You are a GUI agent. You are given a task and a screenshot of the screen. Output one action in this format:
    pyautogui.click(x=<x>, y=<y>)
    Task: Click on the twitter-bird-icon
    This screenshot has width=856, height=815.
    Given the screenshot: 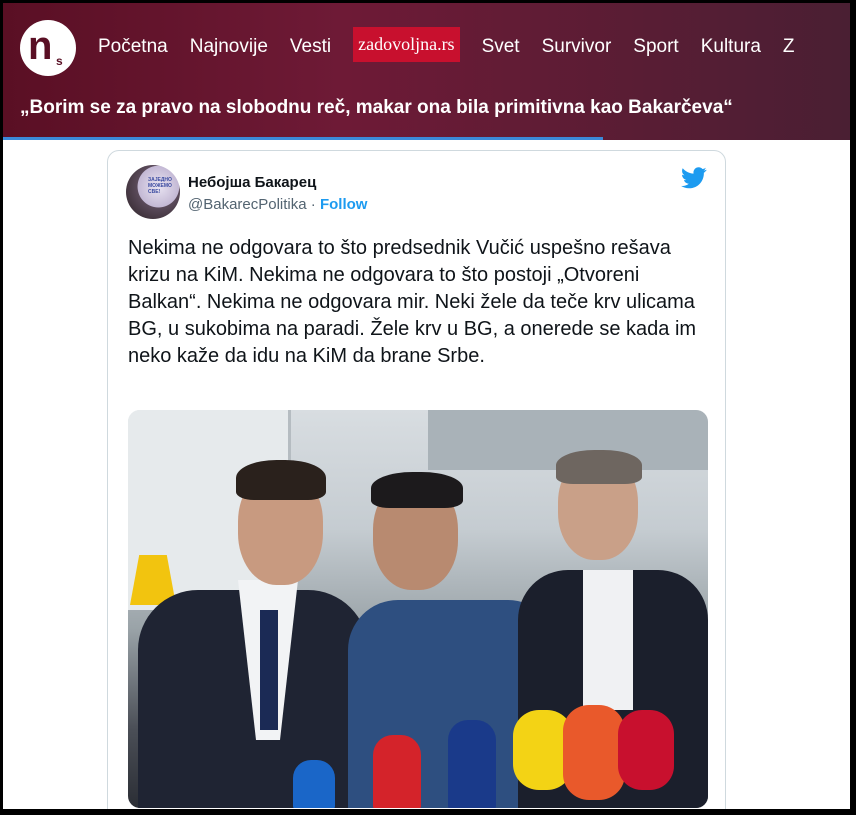 What is the action you would take?
    pyautogui.click(x=694, y=178)
    